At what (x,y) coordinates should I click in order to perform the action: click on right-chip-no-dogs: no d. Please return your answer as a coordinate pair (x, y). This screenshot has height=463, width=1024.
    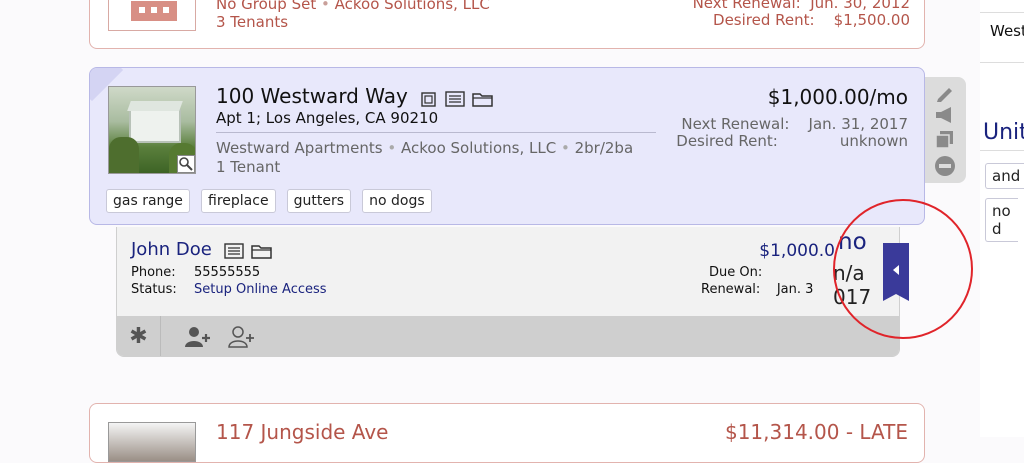
    Looking at the image, I should click on (1001, 220).